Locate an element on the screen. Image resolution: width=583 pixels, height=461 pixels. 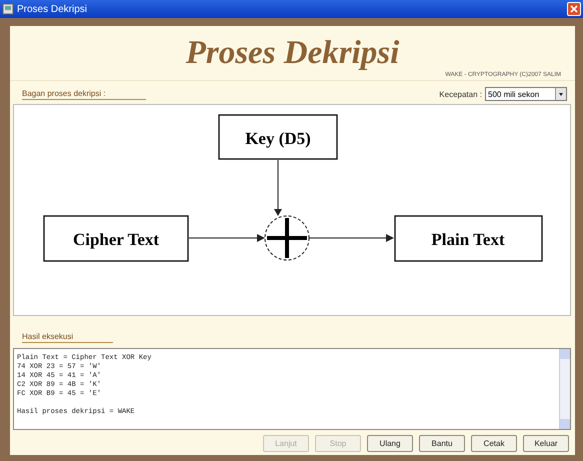
output-node: Plain Text is located at coordinates (468, 239).